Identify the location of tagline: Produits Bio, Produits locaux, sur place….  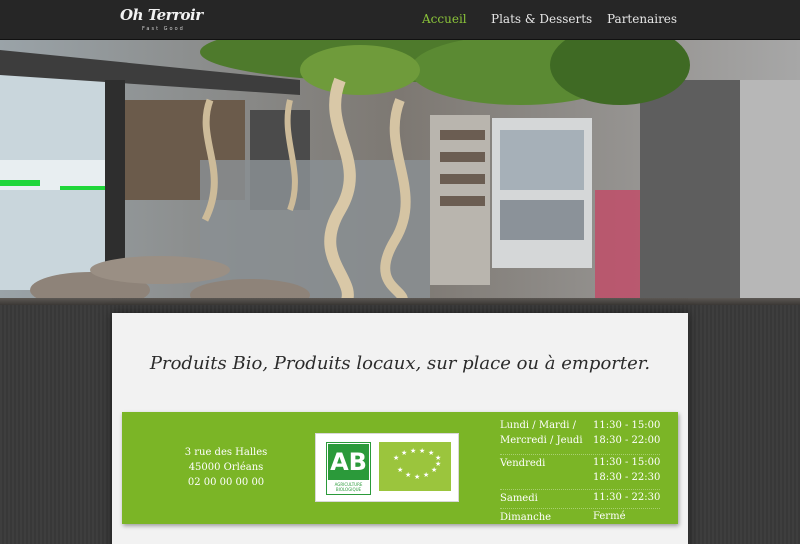
(400, 363).